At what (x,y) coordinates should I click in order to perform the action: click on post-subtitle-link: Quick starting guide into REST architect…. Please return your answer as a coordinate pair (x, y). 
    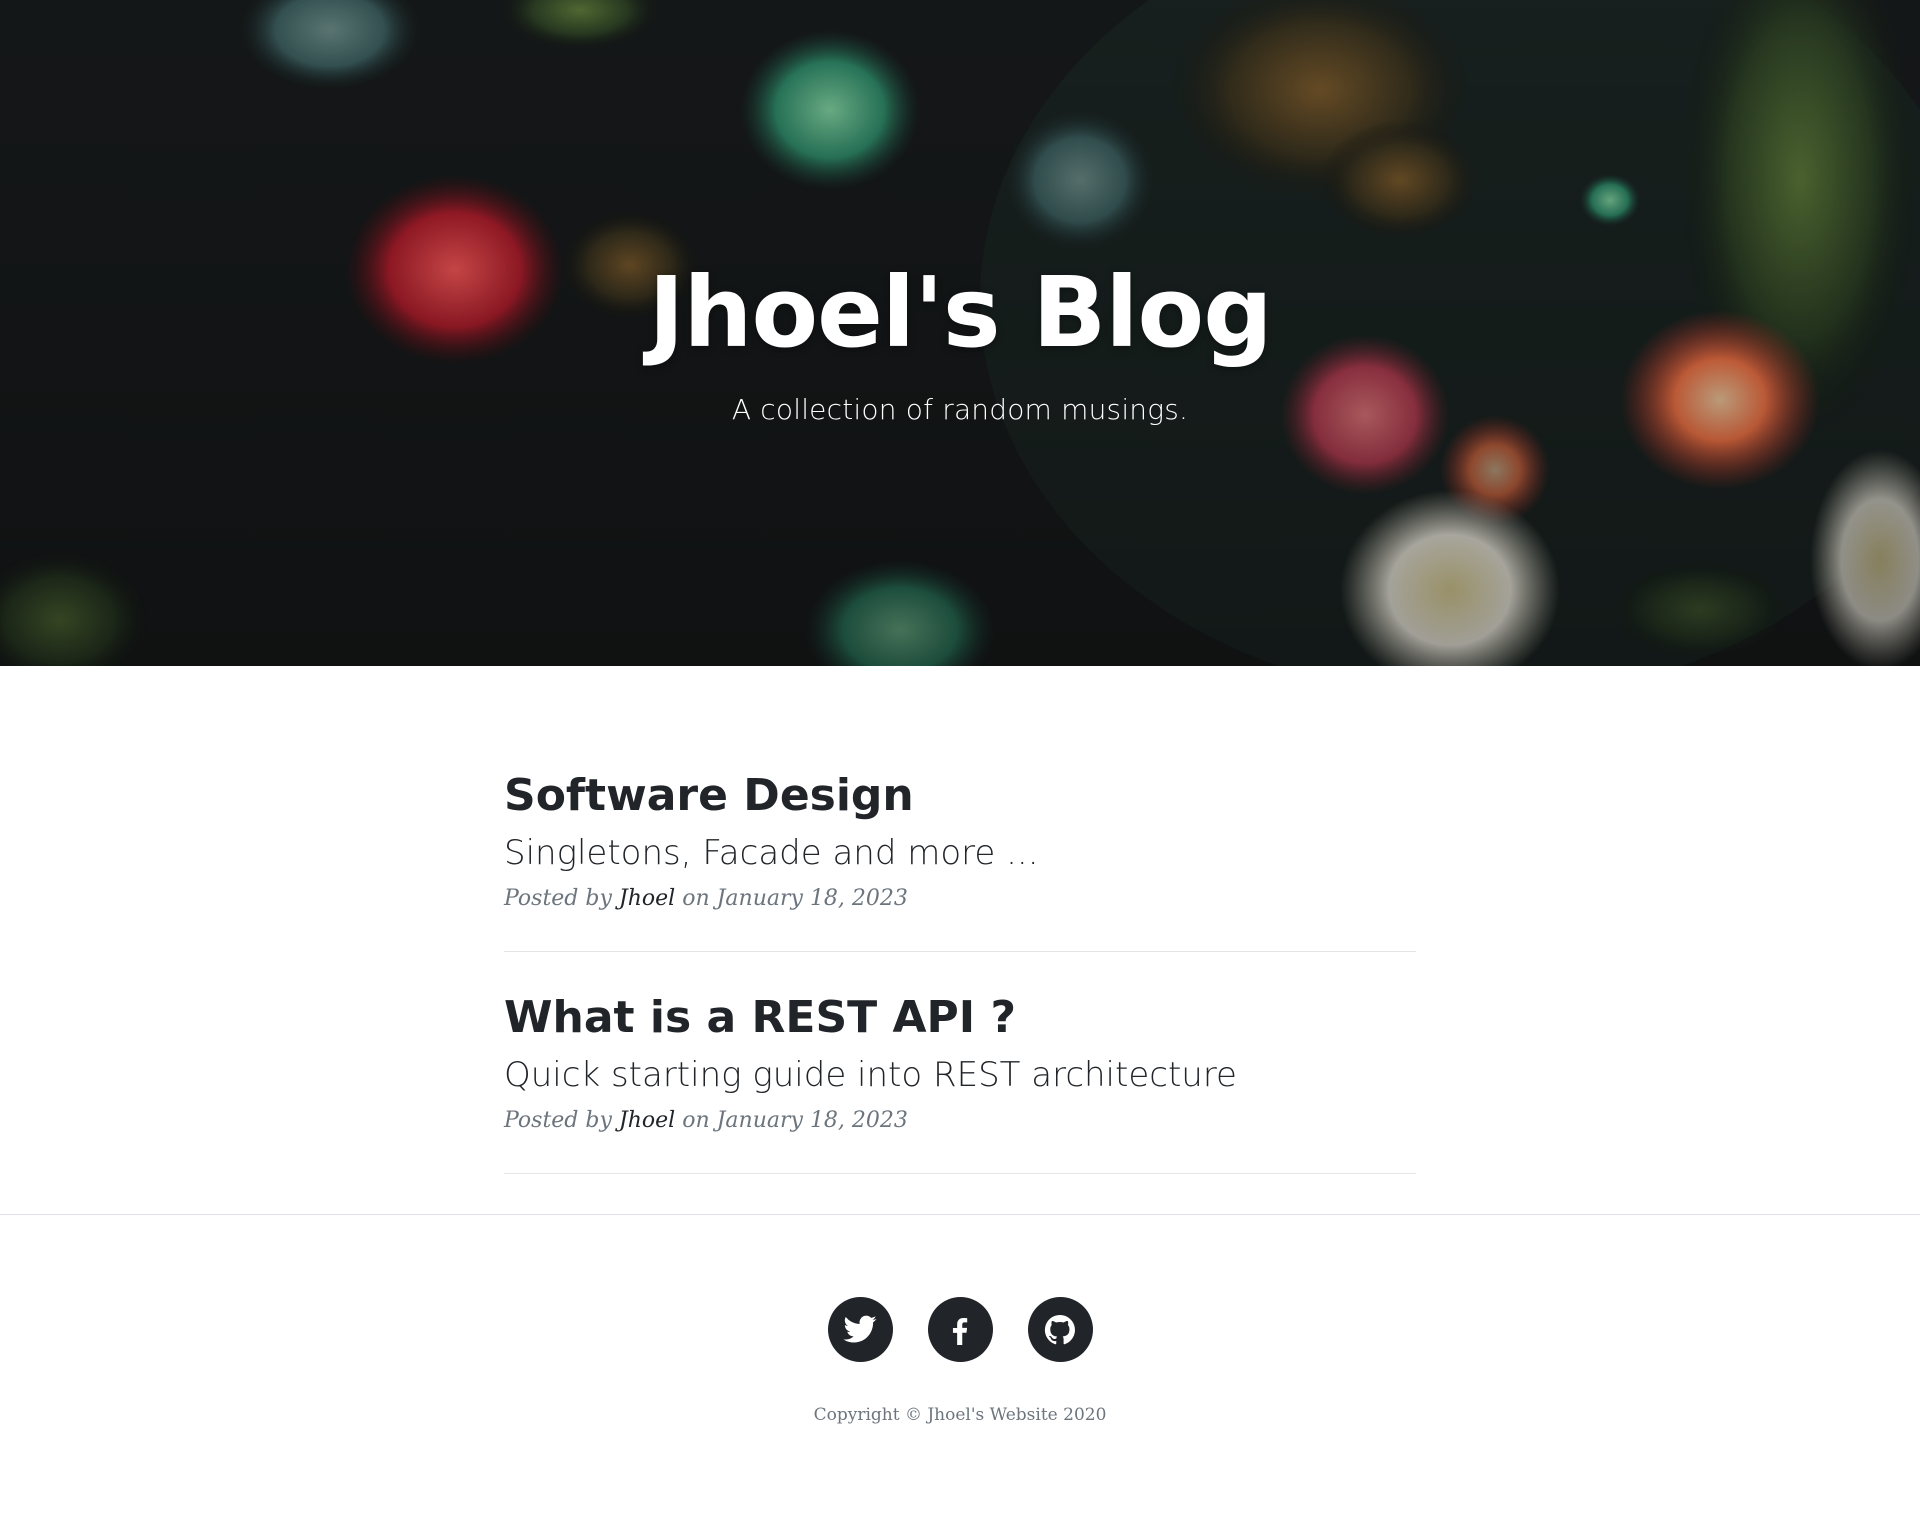
    Looking at the image, I should click on (960, 1075).